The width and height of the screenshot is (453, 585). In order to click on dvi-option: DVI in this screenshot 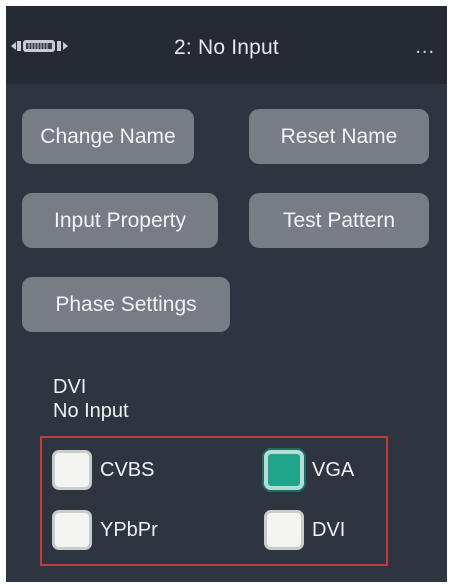, I will do `click(304, 530)`.